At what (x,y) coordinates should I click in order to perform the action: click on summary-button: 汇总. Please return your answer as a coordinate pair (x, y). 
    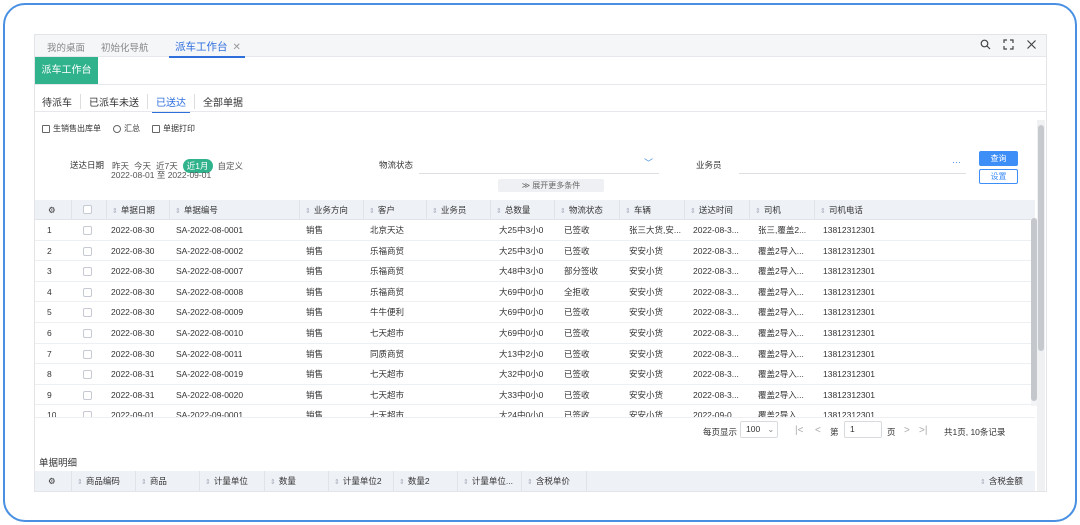
    Looking at the image, I should click on (126, 128).